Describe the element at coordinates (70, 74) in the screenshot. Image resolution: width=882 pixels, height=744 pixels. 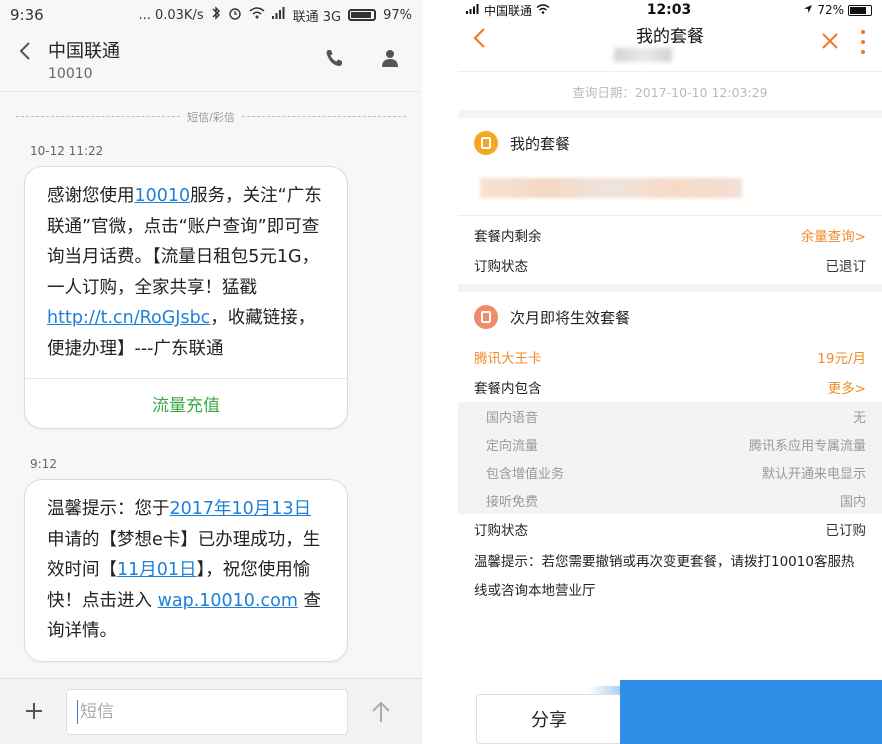
I see `contact-number: 10010` at that location.